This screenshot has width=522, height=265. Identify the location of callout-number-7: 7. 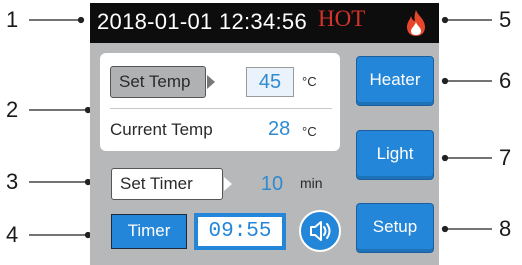
(505, 157).